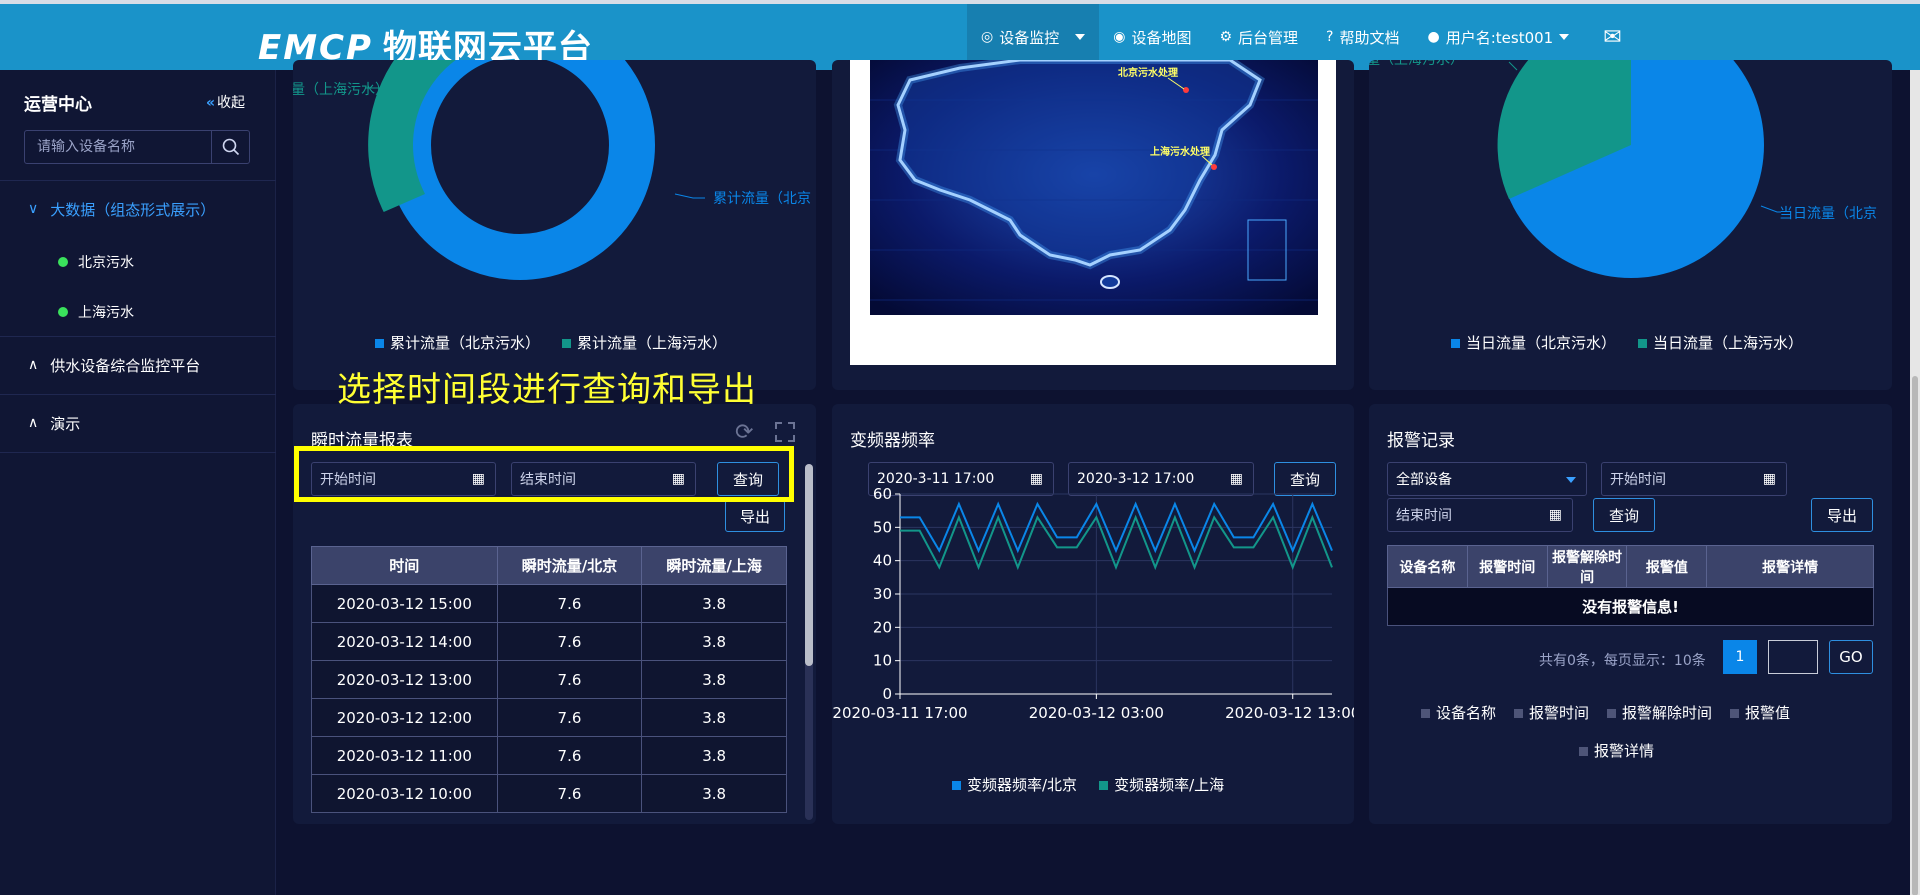  I want to click on device-search, so click(137, 147).